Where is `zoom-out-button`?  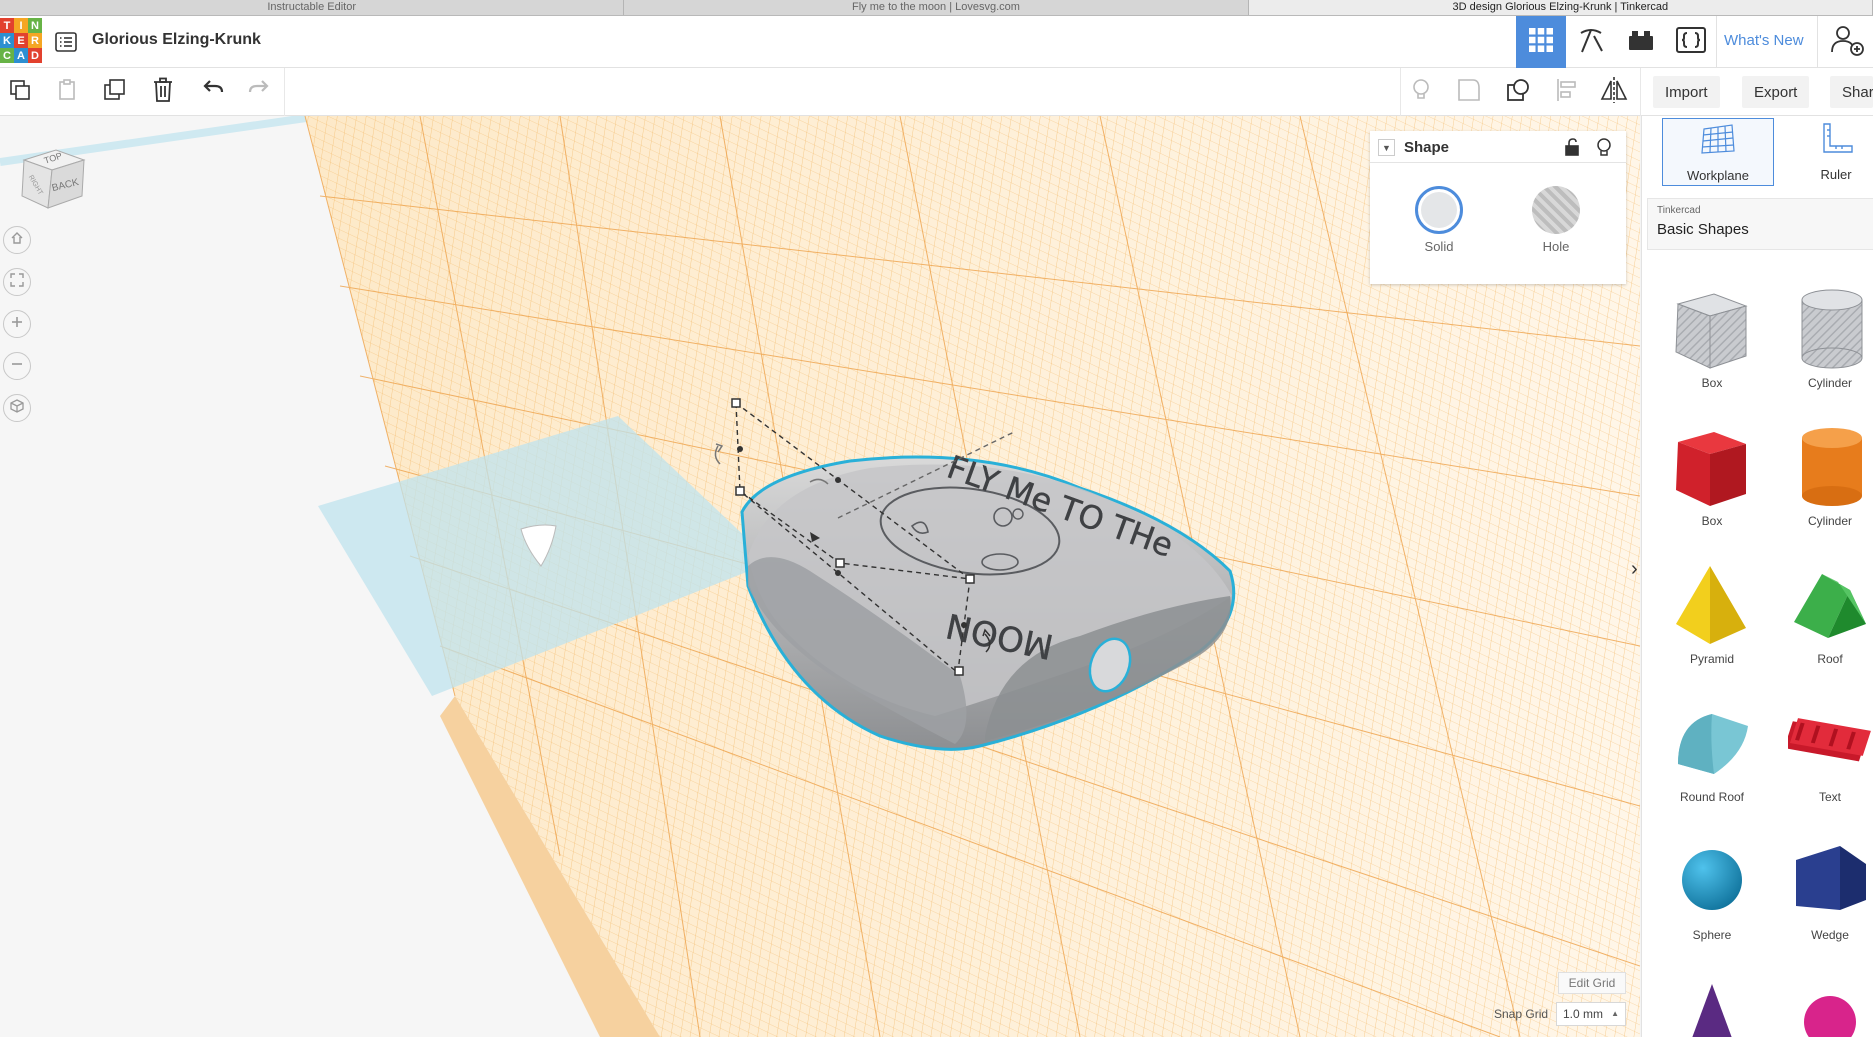
zoom-out-button is located at coordinates (17, 366).